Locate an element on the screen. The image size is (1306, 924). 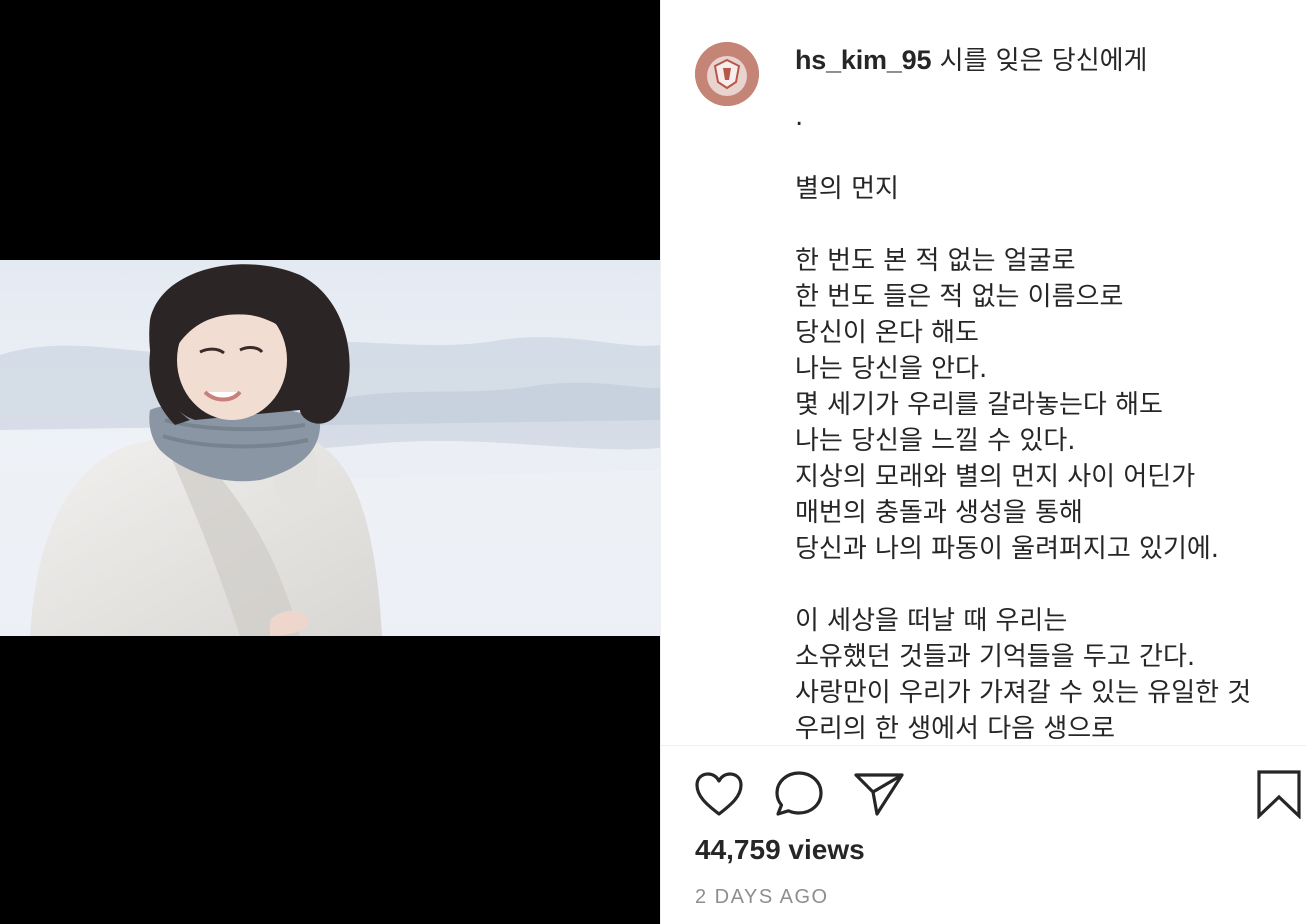
caption-line: 소유했던 것들과 기억들을 두고 간다. is located at coordinates (995, 657).